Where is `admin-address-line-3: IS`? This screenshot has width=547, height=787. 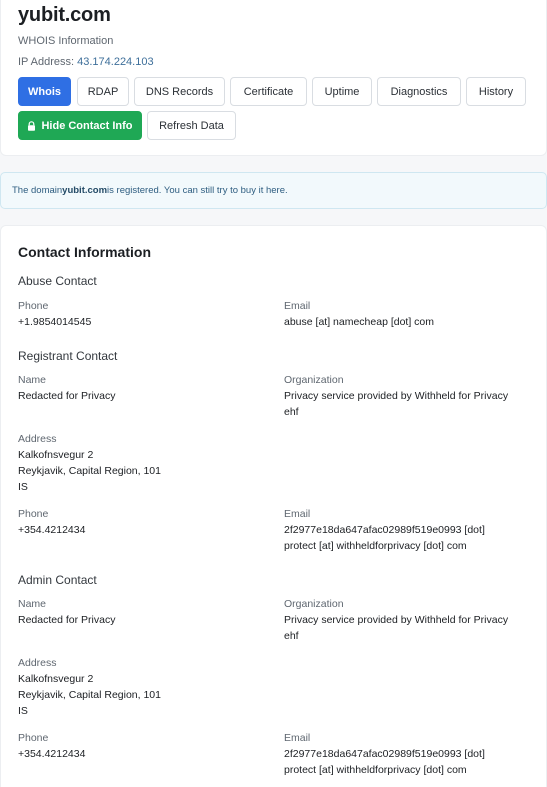
admin-address-line-3: IS is located at coordinates (23, 711).